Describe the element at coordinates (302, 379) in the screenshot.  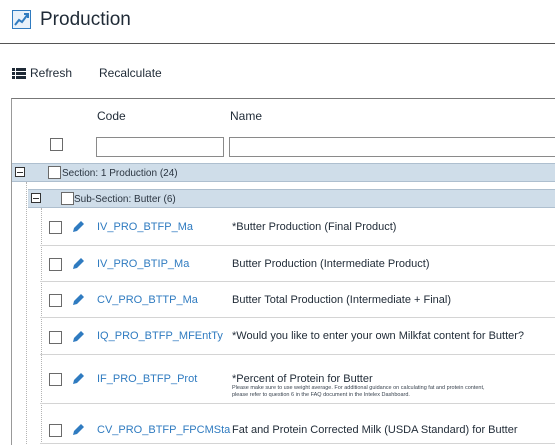
I see `row-name: *Percent of Protein for Butter` at that location.